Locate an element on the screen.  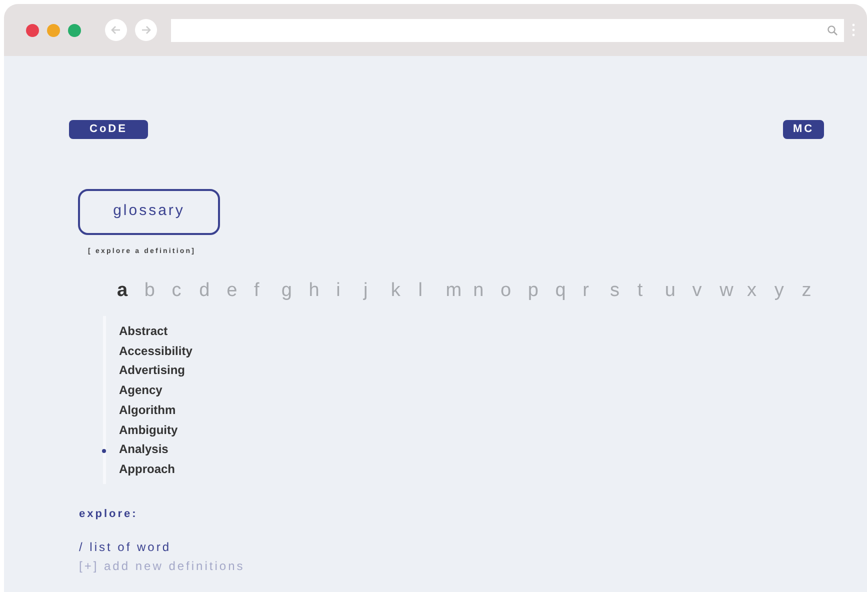
letter-link: d is located at coordinates (213, 290).